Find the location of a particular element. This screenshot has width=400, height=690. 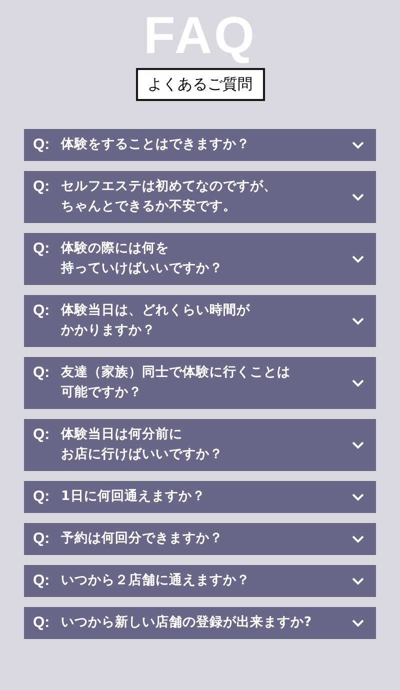

question-text: 体験当日は、どれくらい時間が かかりますか？ is located at coordinates (156, 321).